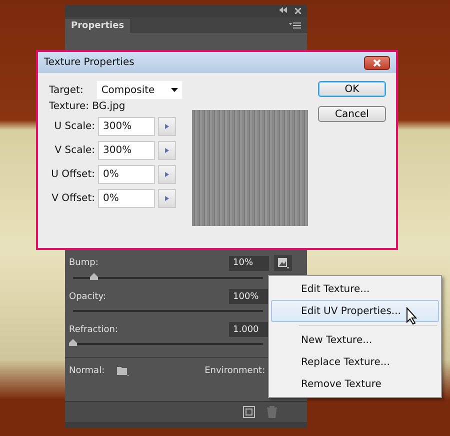  What do you see at coordinates (66, 90) in the screenshot?
I see `target-label: Target:` at bounding box center [66, 90].